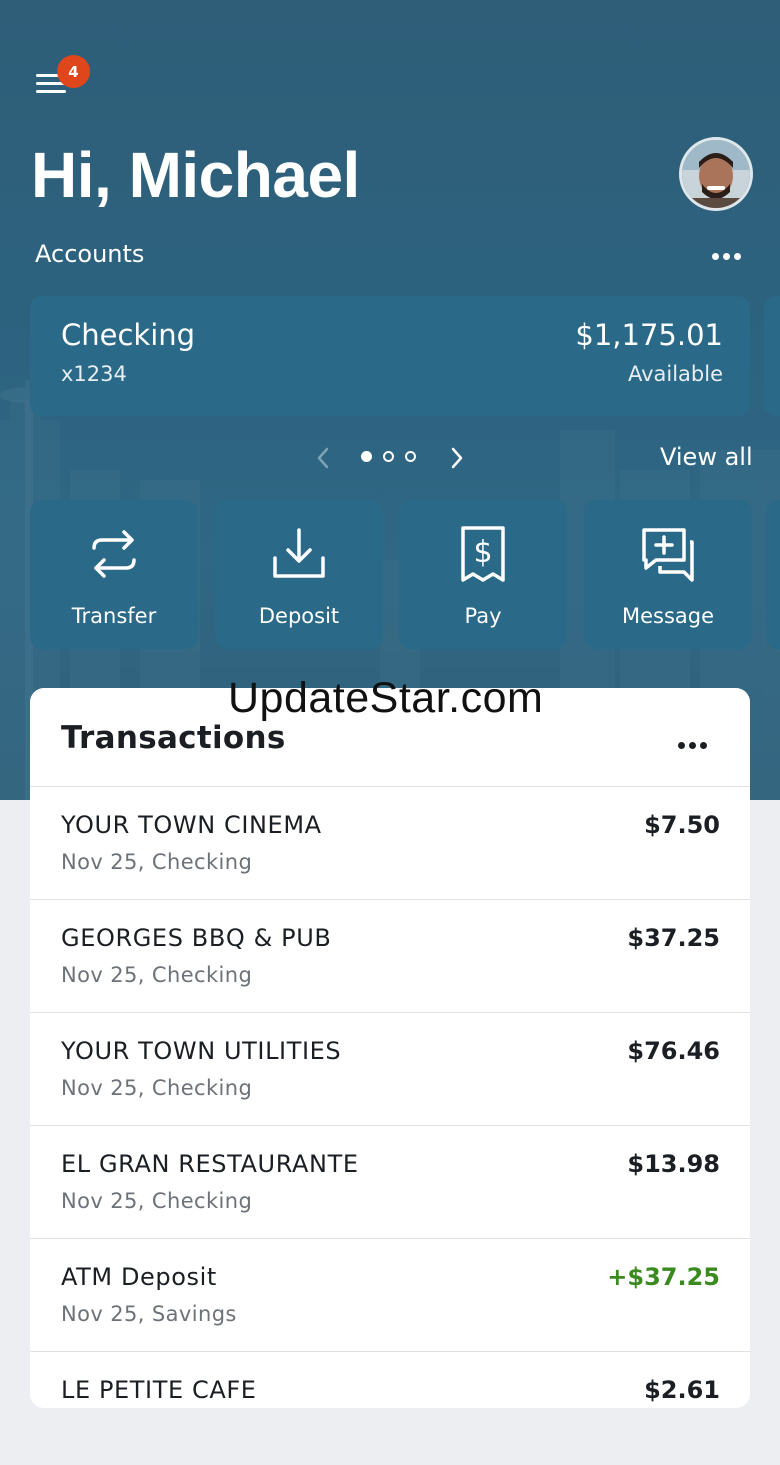 This screenshot has width=780, height=1465. I want to click on action-label: Pay, so click(483, 616).